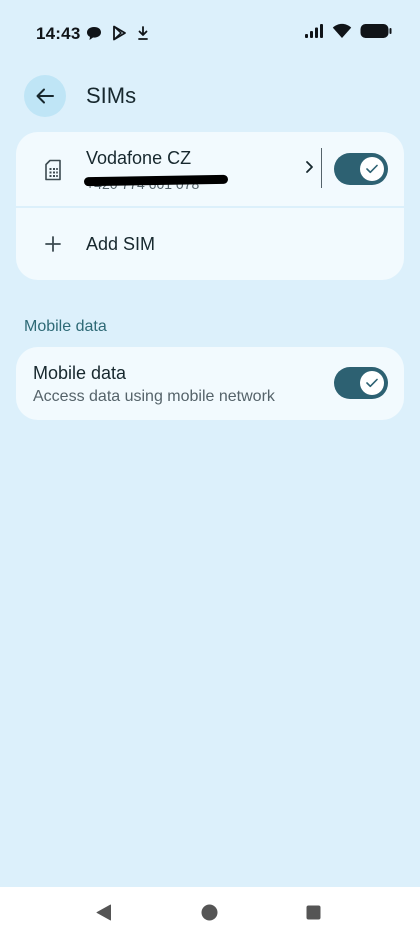  I want to click on notification-icons, so click(117, 33).